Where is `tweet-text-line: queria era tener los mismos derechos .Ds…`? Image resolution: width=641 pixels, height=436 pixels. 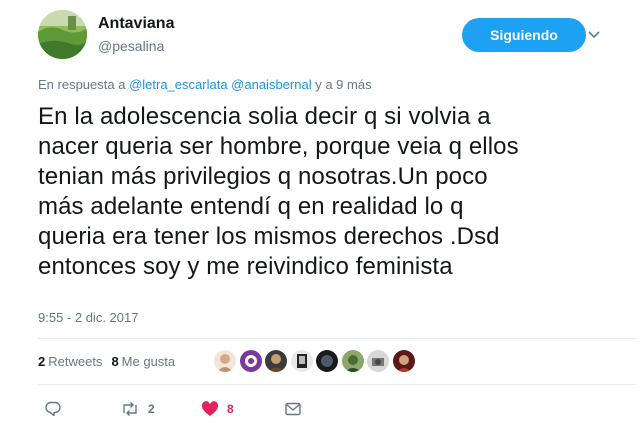 tweet-text-line: queria era tener los mismos derechos .Ds… is located at coordinates (269, 236).